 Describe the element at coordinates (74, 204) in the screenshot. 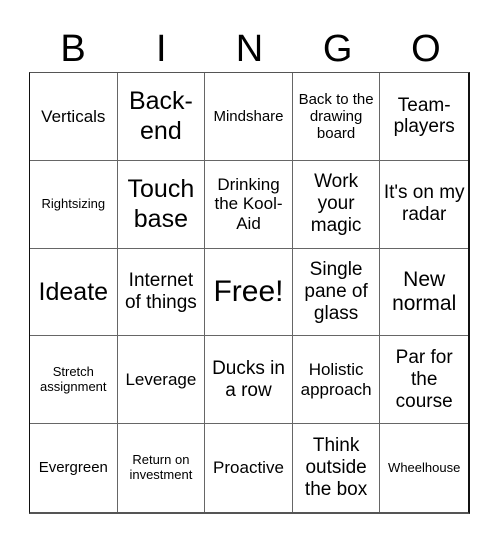

I see `bingo-cell: Rightsizing` at that location.